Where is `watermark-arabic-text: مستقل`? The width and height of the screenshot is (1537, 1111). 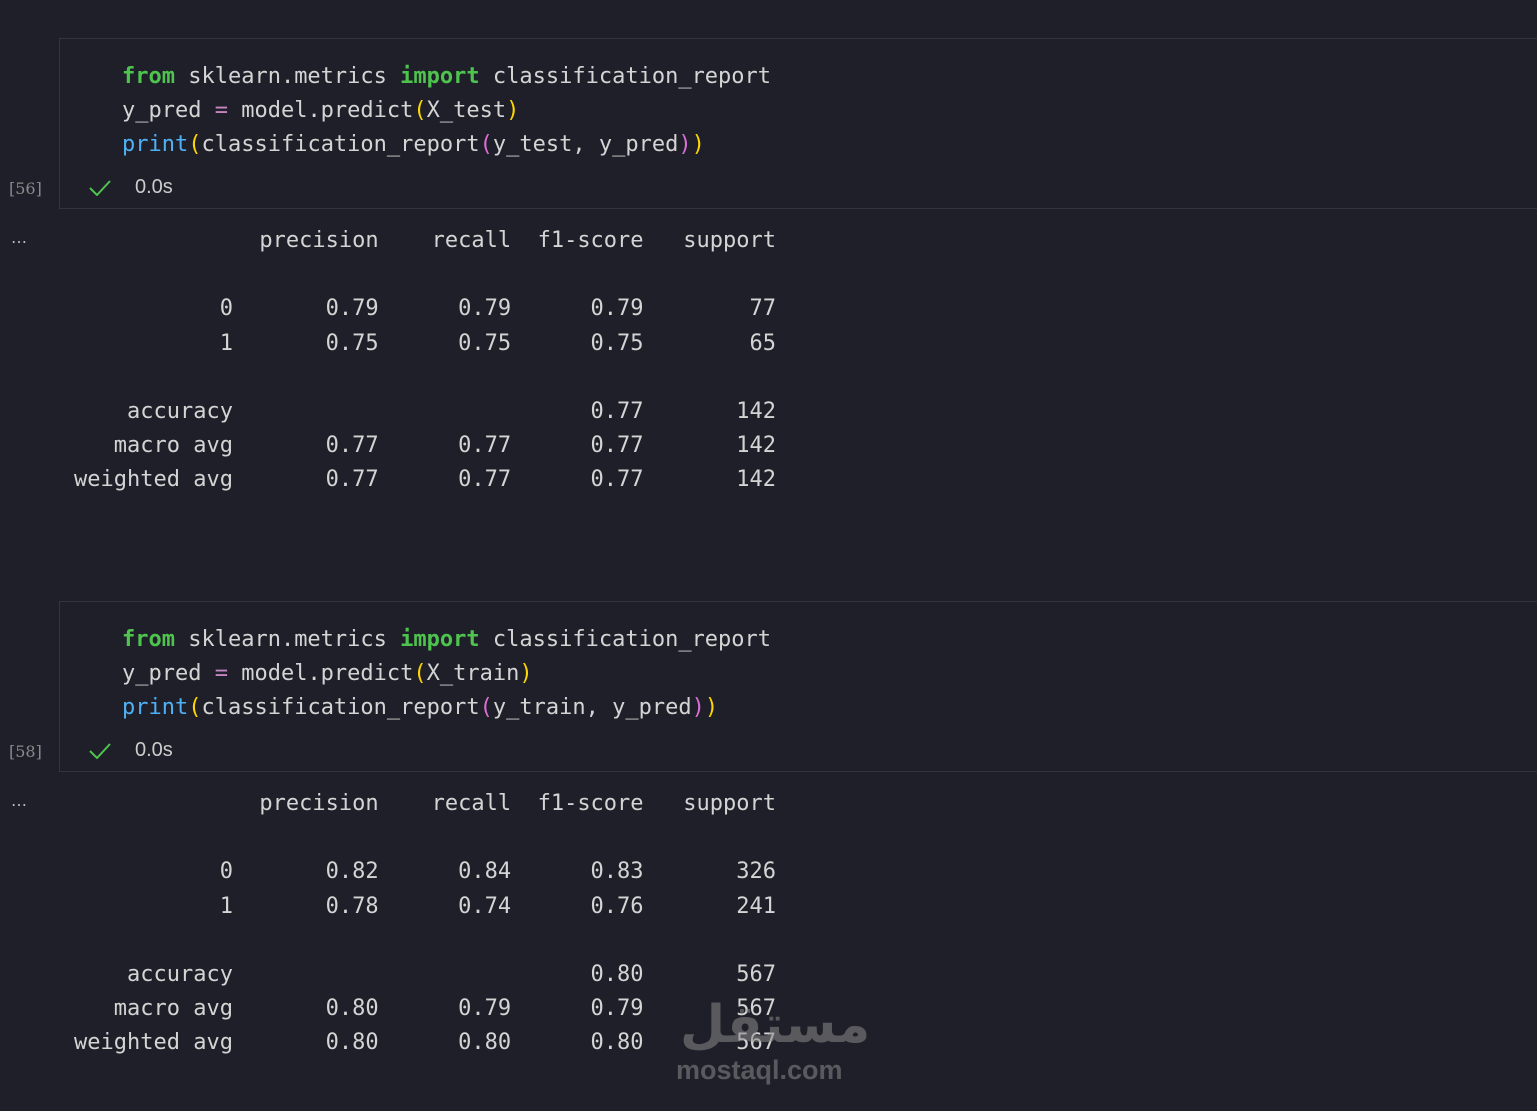 watermark-arabic-text: مستقل is located at coordinates (775, 1025).